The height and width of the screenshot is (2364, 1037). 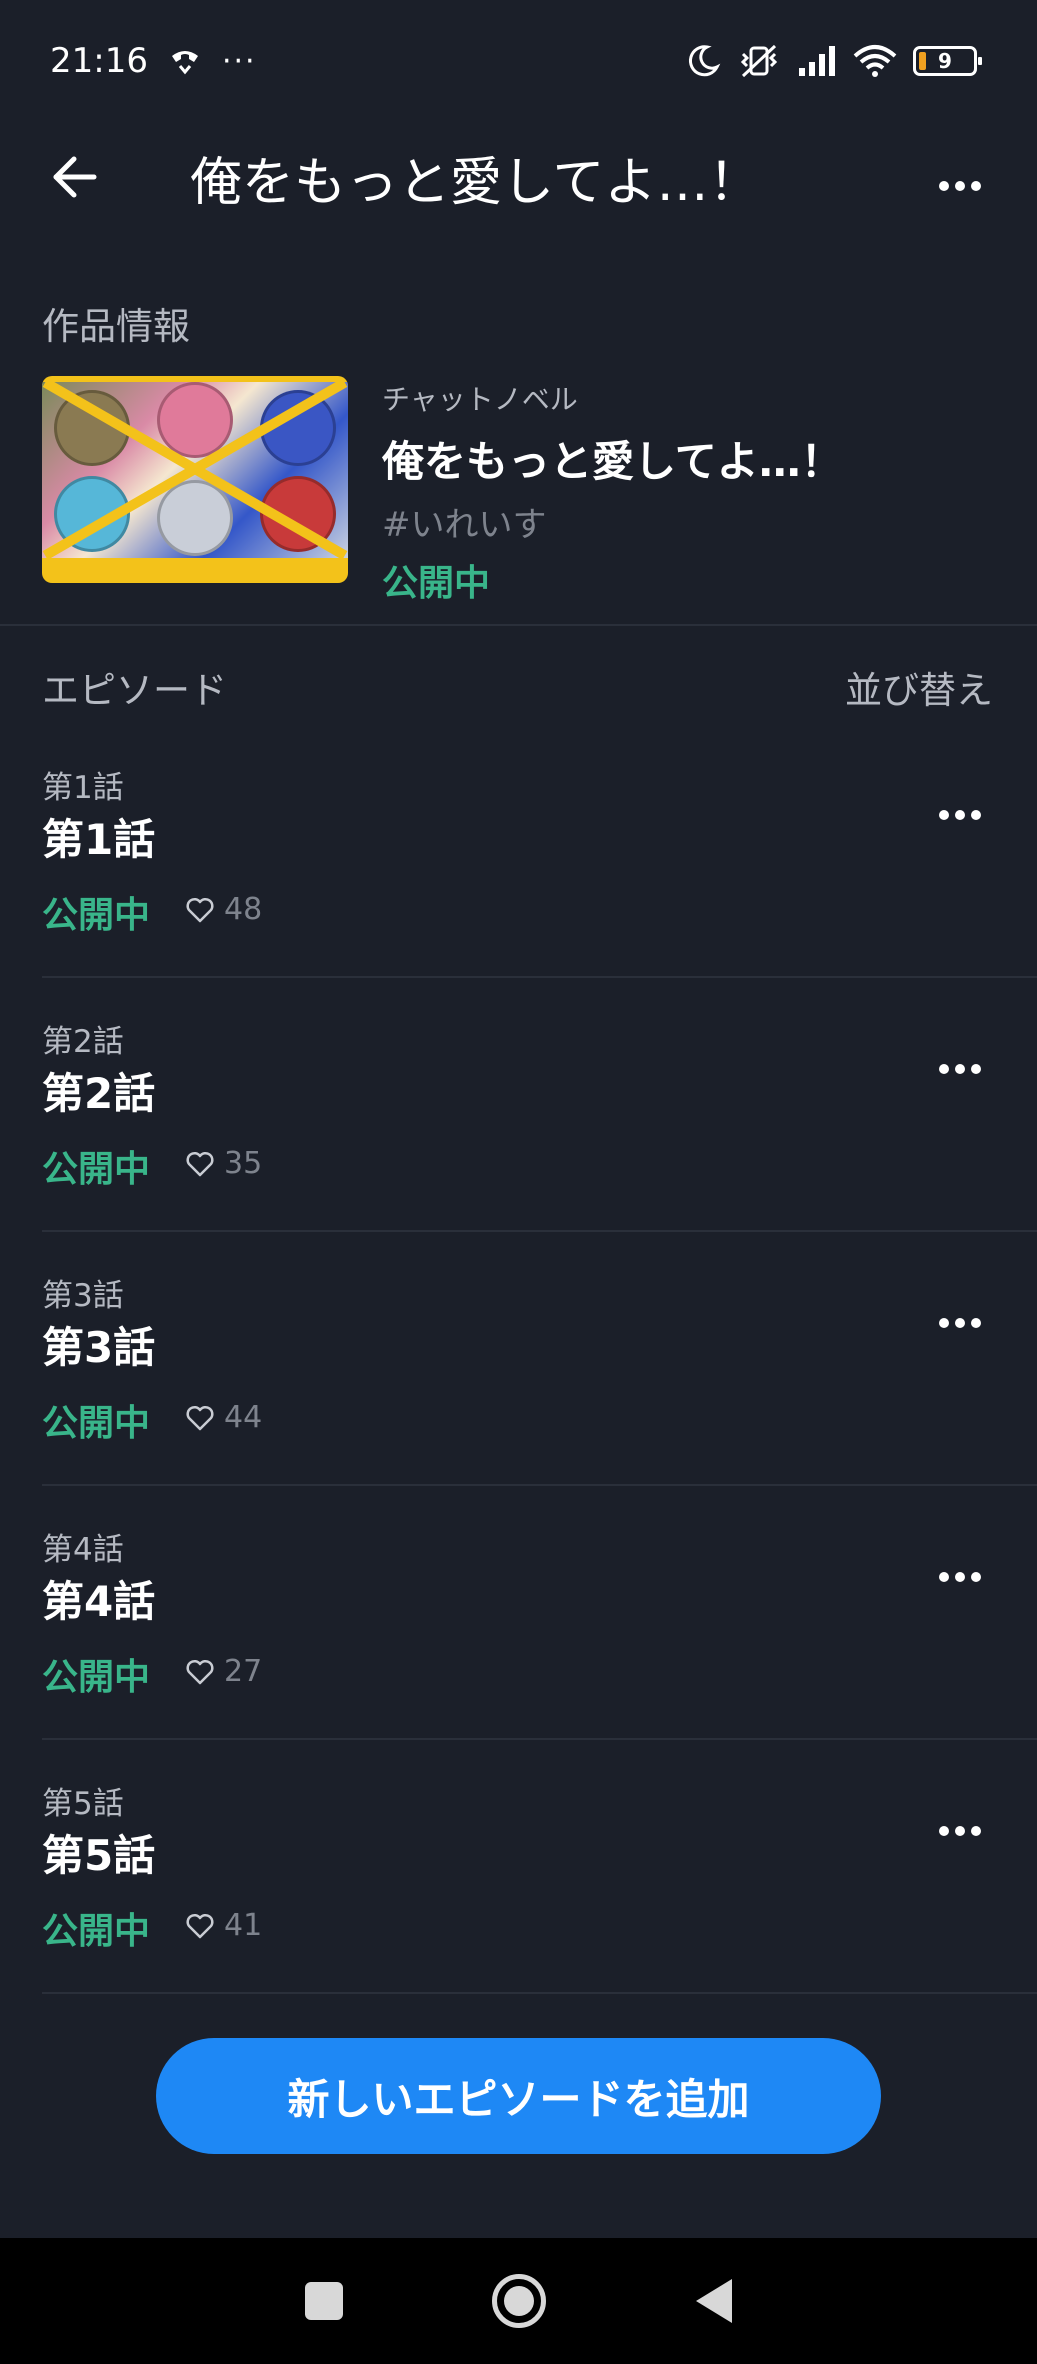 What do you see at coordinates (875, 61) in the screenshot?
I see `wifi-icon` at bounding box center [875, 61].